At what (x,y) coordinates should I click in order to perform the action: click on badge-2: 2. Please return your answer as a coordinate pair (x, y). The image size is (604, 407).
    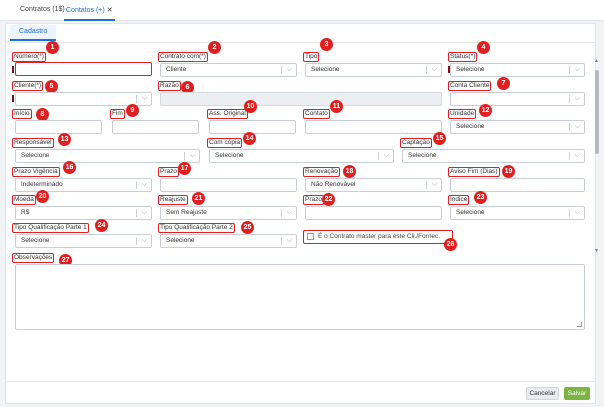
    Looking at the image, I should click on (214, 47).